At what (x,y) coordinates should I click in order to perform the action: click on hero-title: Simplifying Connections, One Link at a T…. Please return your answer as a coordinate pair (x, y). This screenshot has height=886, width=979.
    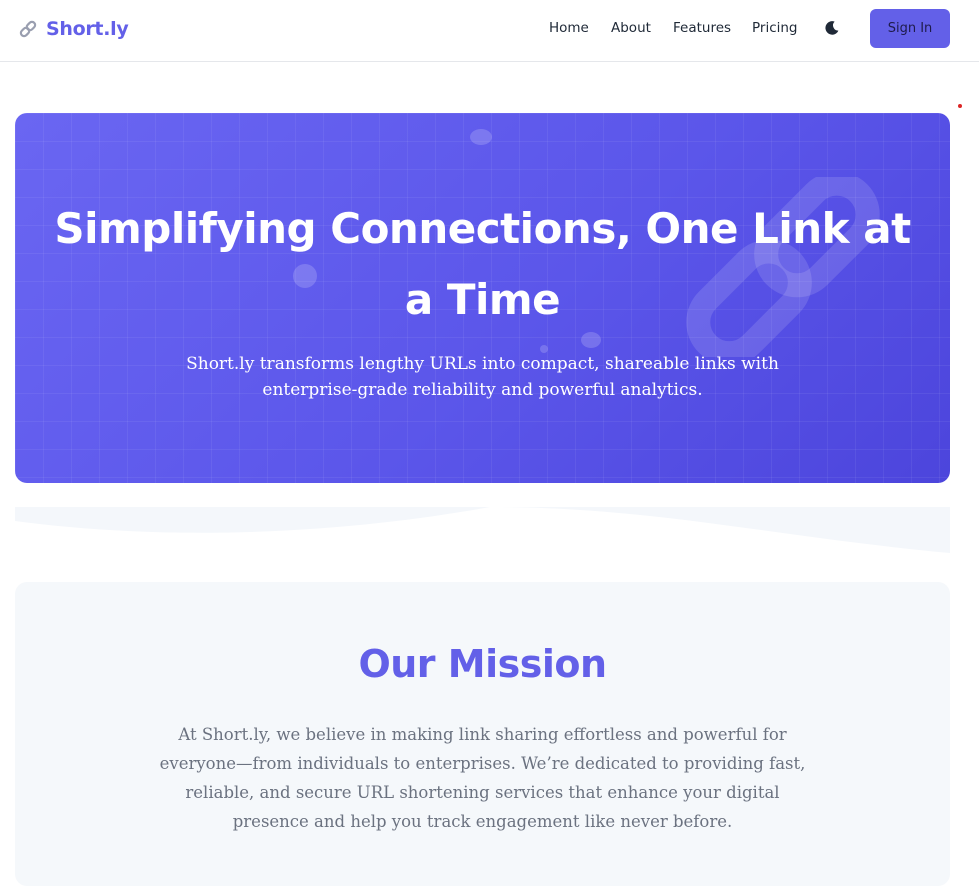
    Looking at the image, I should click on (482, 264).